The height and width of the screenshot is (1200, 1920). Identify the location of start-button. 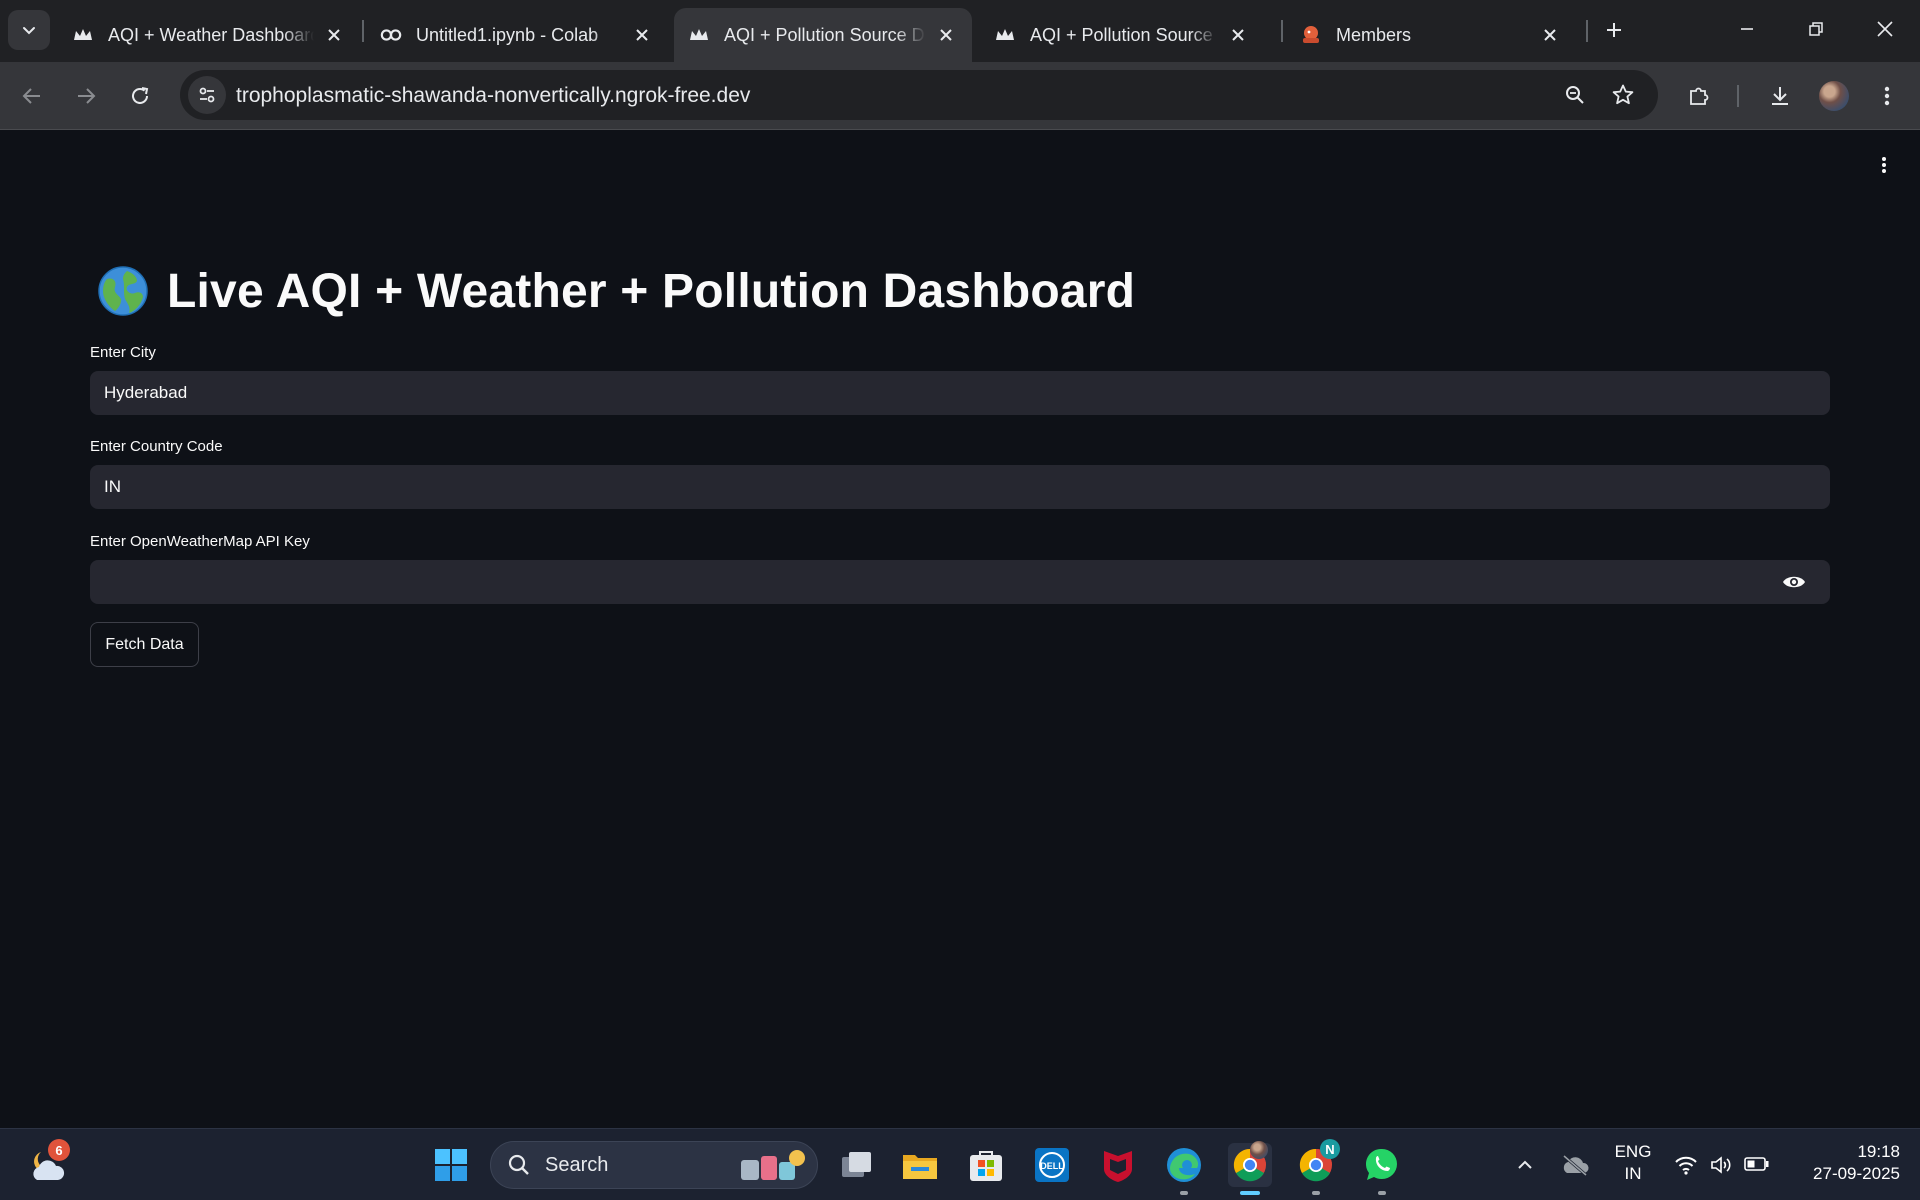
(451, 1165).